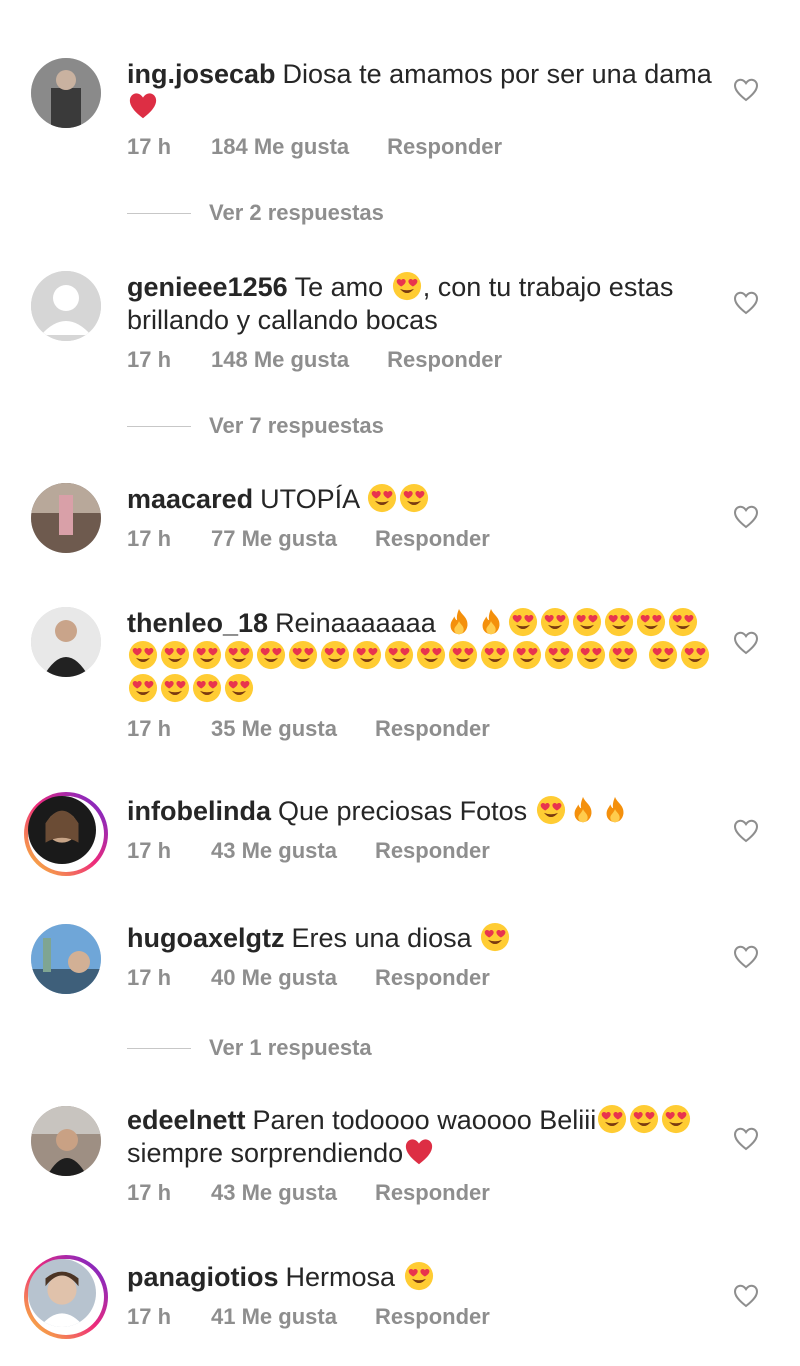 The height and width of the screenshot is (1366, 800). What do you see at coordinates (296, 213) in the screenshot?
I see `view-replies-label: Ver 2 respuestas` at bounding box center [296, 213].